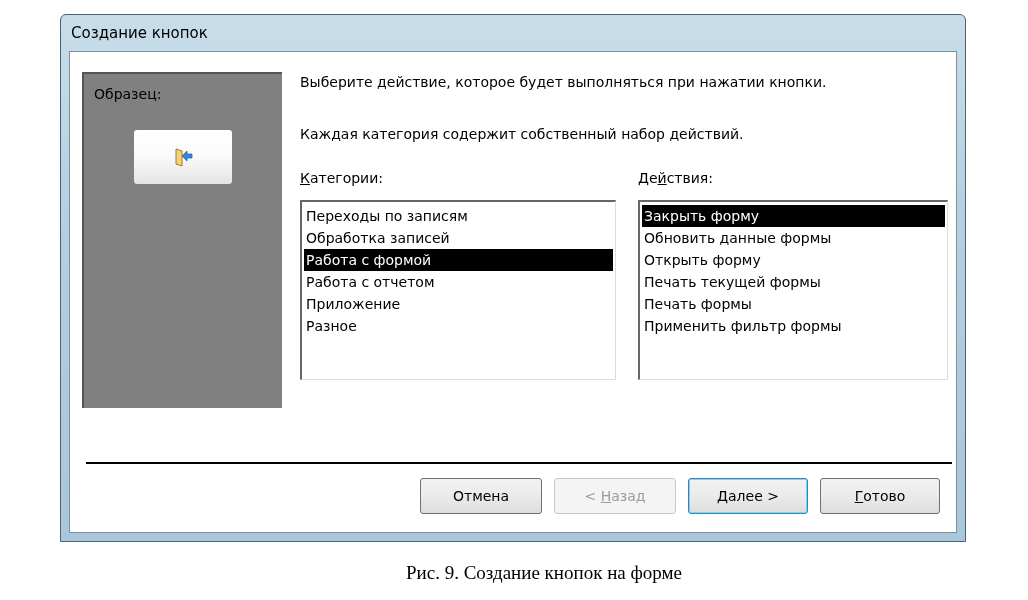 This screenshot has width=1028, height=600. I want to click on list-item: Применить фильтр формы, so click(793, 326).